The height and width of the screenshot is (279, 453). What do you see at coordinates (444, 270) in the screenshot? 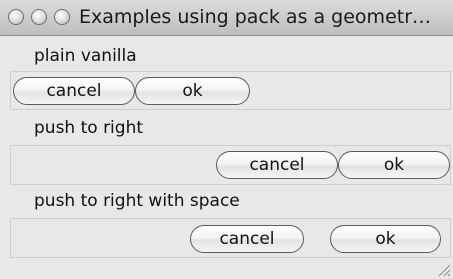
I see `resize-grip-icon` at bounding box center [444, 270].